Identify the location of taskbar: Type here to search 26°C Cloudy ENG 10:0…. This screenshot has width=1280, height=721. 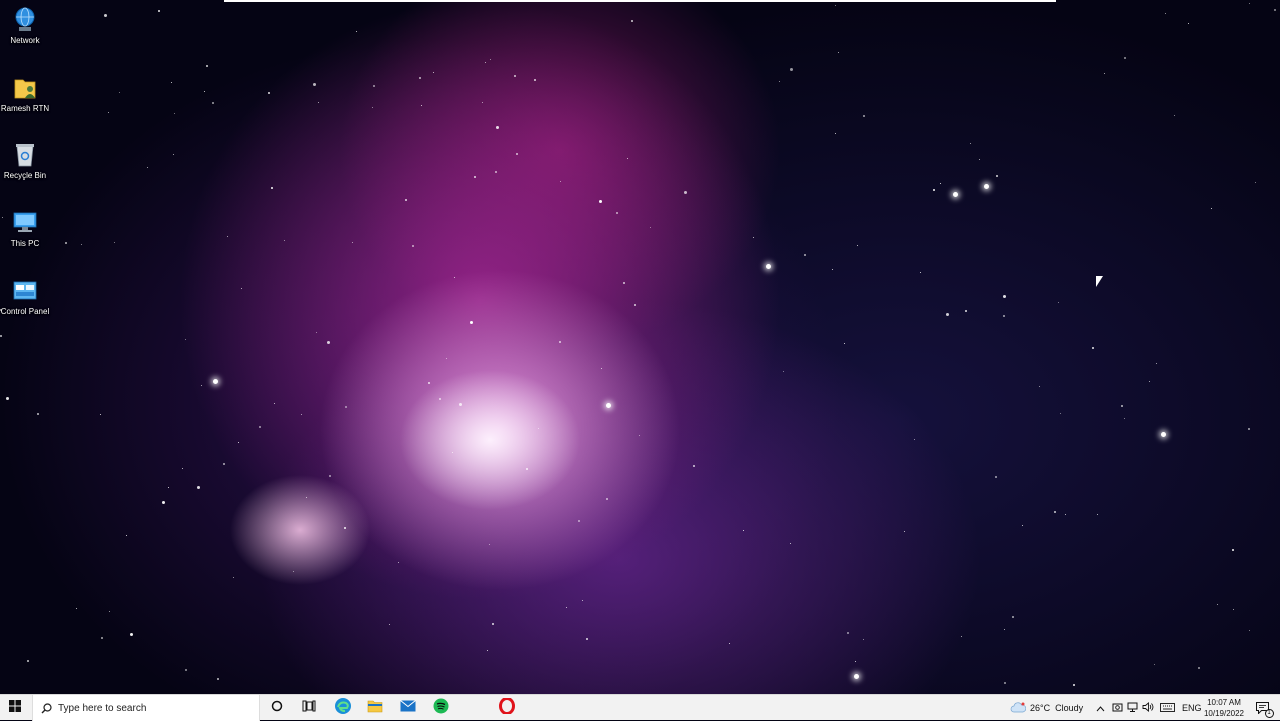
(640, 707).